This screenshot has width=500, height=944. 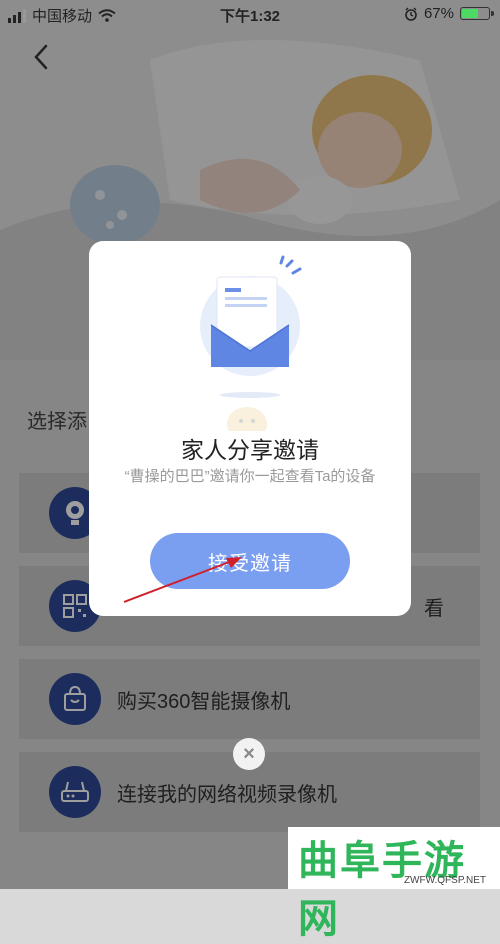 I want to click on envelope-illustration, so click(x=251, y=343).